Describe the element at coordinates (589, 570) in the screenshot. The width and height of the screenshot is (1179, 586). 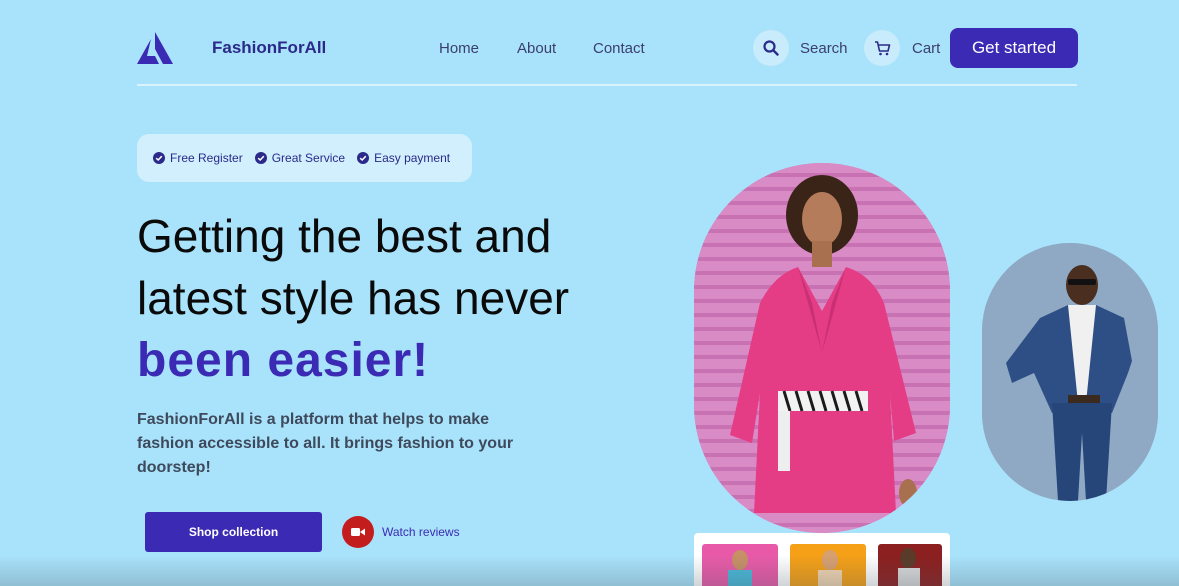
I see `bottom-shade` at that location.